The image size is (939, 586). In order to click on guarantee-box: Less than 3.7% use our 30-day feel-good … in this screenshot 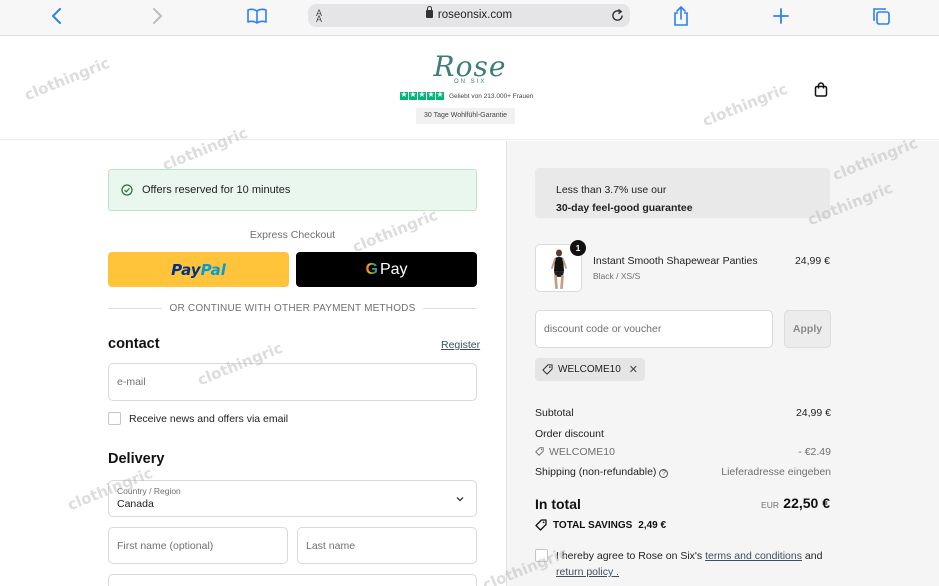, I will do `click(682, 193)`.